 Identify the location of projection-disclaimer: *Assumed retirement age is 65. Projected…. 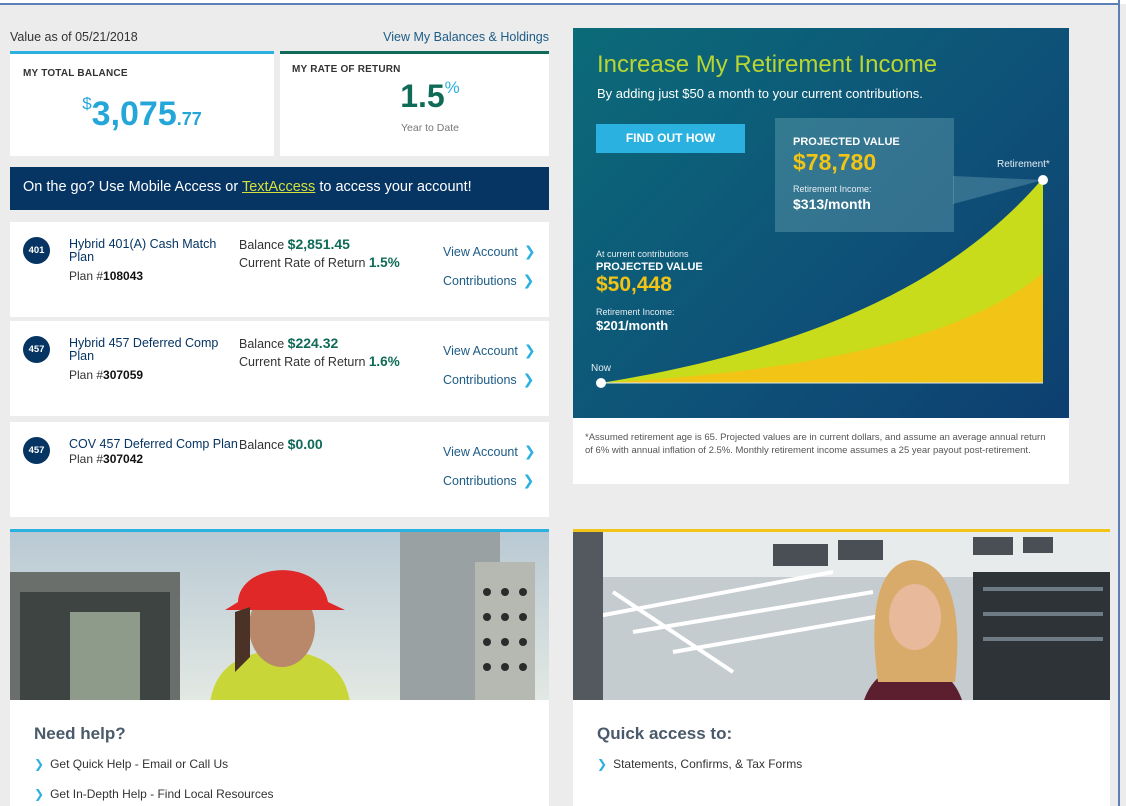
(821, 451).